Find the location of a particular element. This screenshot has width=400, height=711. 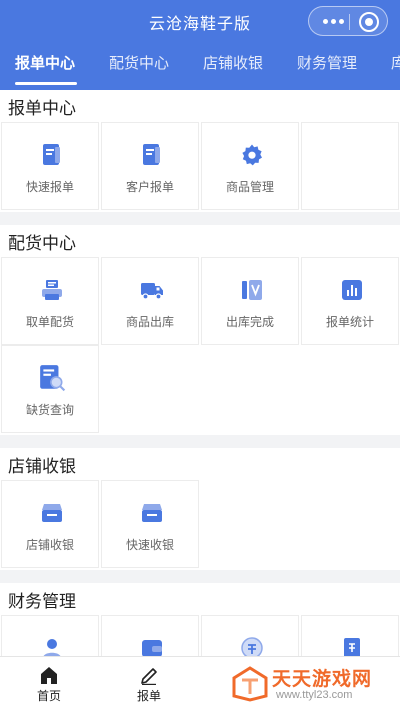

watermark-url: www.ttyl23.com is located at coordinates (314, 695).